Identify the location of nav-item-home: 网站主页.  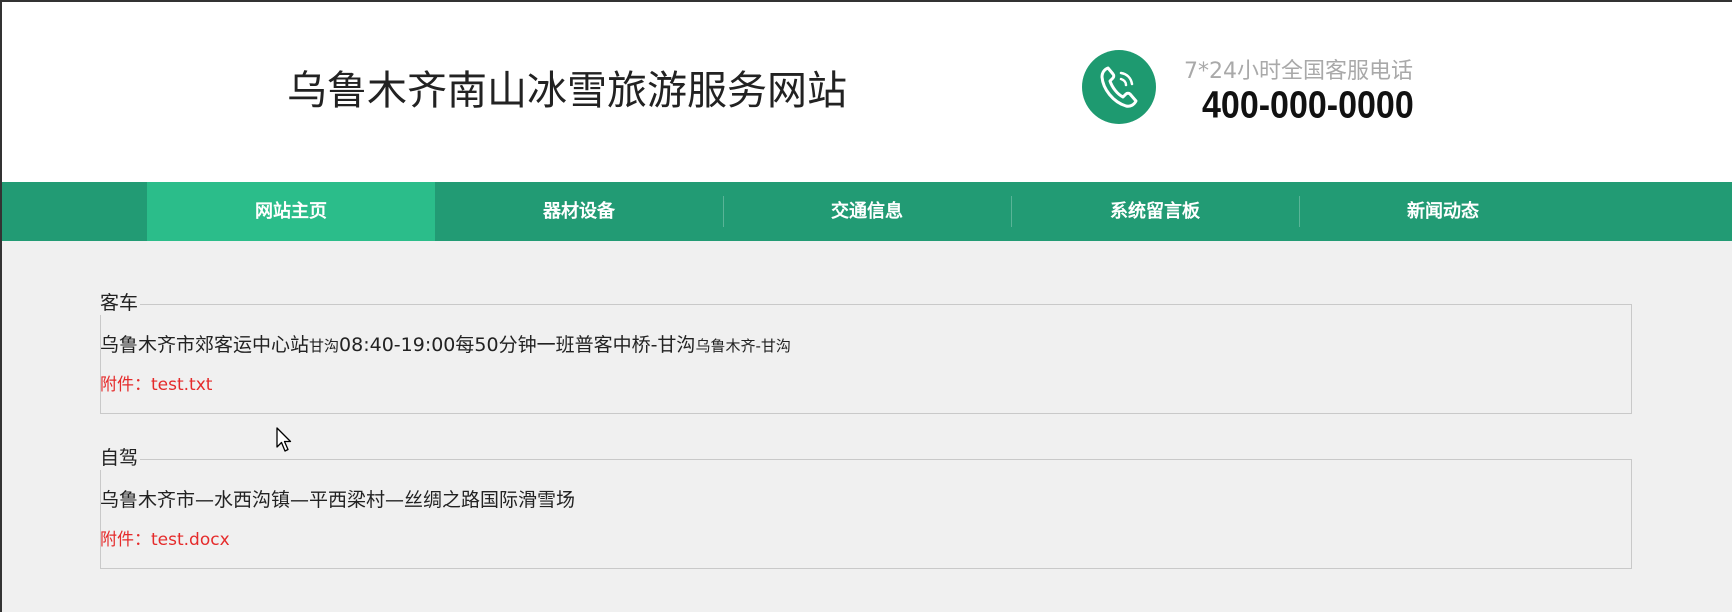
(291, 211).